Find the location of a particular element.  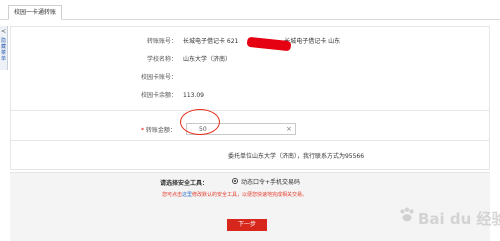

notice-section: 委托单位山东大学（济南），我行联系方式为95566 is located at coordinates (250, 155).